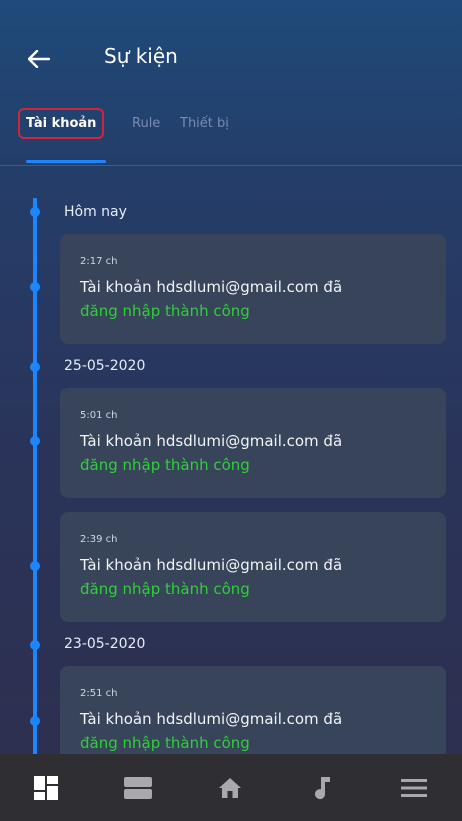 Image resolution: width=462 pixels, height=821 pixels. Describe the element at coordinates (204, 123) in the screenshot. I see `tab-device: Thiết bị` at that location.